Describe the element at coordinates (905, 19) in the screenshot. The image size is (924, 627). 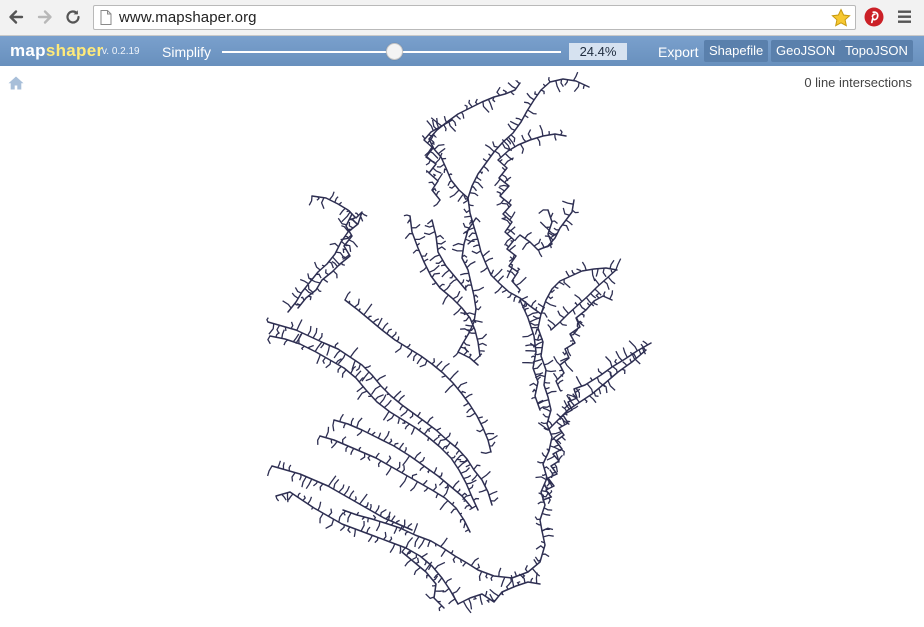
I see `menu-icon` at that location.